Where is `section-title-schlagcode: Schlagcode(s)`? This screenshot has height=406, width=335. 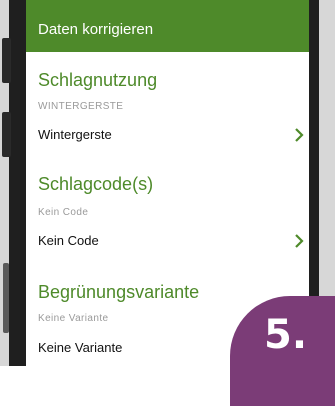
section-title-schlagcode: Schlagcode(s) is located at coordinates (96, 184).